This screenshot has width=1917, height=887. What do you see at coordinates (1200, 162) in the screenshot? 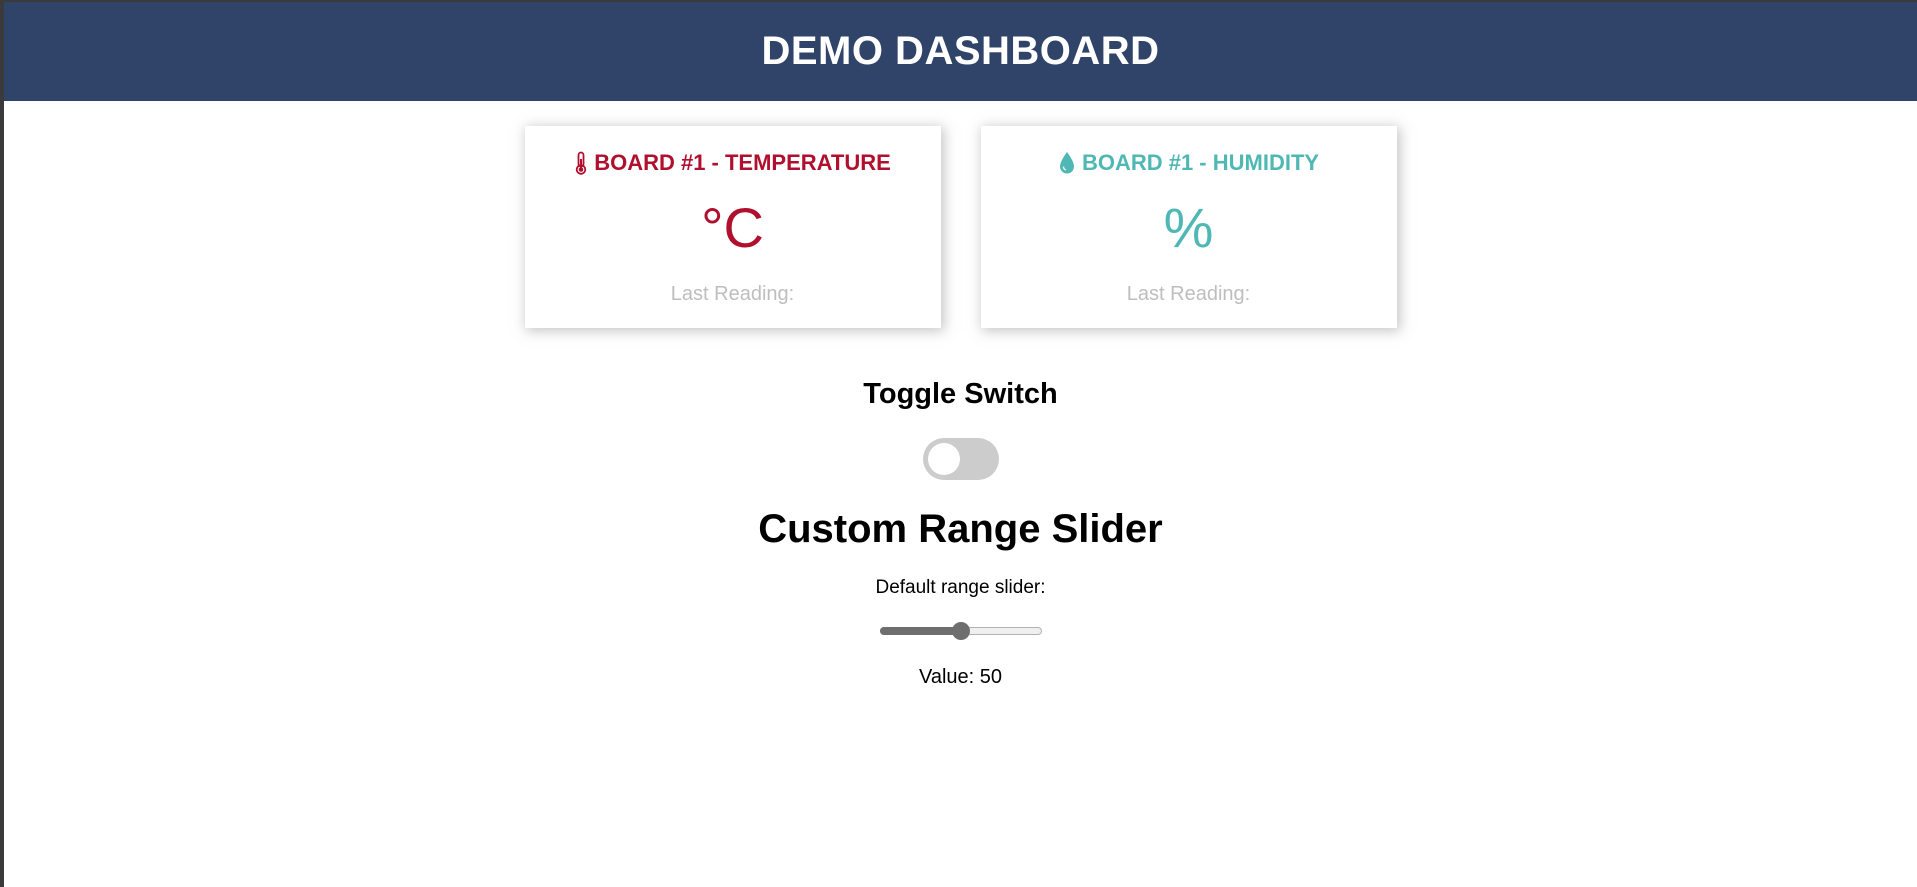
I see `humidity-card-label: BOARD #1 - HUMIDITY` at bounding box center [1200, 162].